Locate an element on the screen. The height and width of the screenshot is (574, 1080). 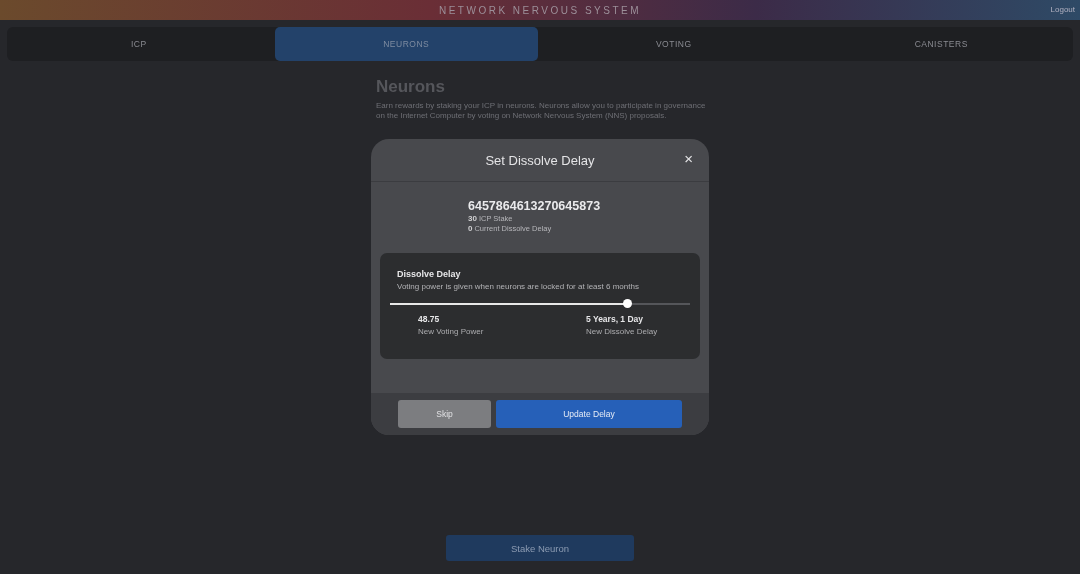
voting-power-value: 48.75 is located at coordinates (429, 319).